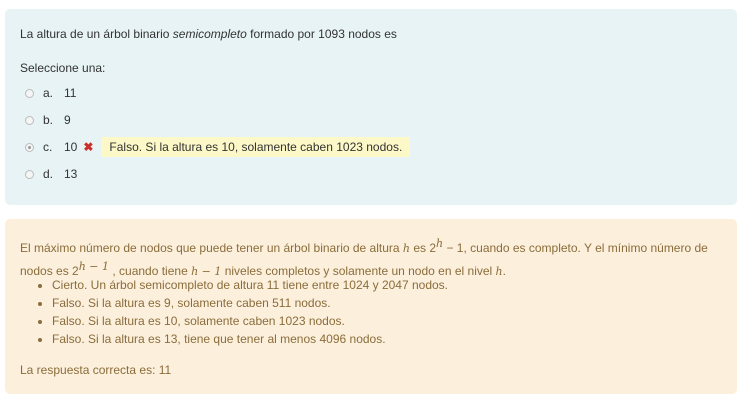 The width and height of the screenshot is (742, 401). I want to click on answer-option-b: b. 9, so click(51, 120).